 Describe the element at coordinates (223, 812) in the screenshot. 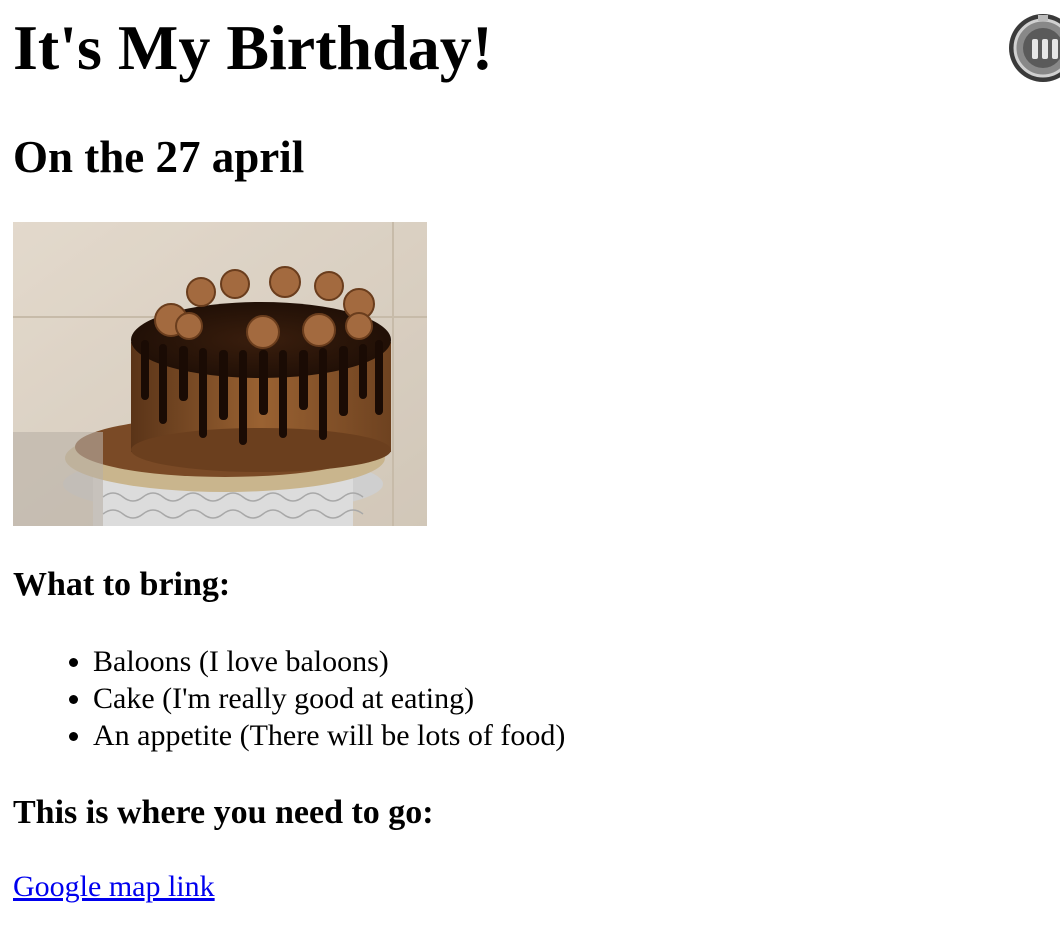

I see `where-heading: This is where you need to go:` at that location.